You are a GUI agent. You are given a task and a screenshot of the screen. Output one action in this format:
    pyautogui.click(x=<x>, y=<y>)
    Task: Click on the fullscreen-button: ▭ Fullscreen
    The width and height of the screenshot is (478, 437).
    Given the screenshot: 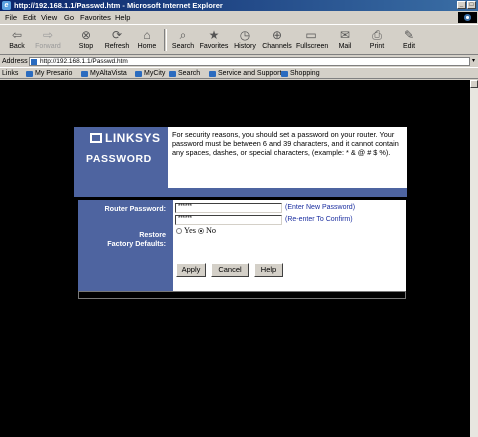 What is the action you would take?
    pyautogui.click(x=312, y=41)
    